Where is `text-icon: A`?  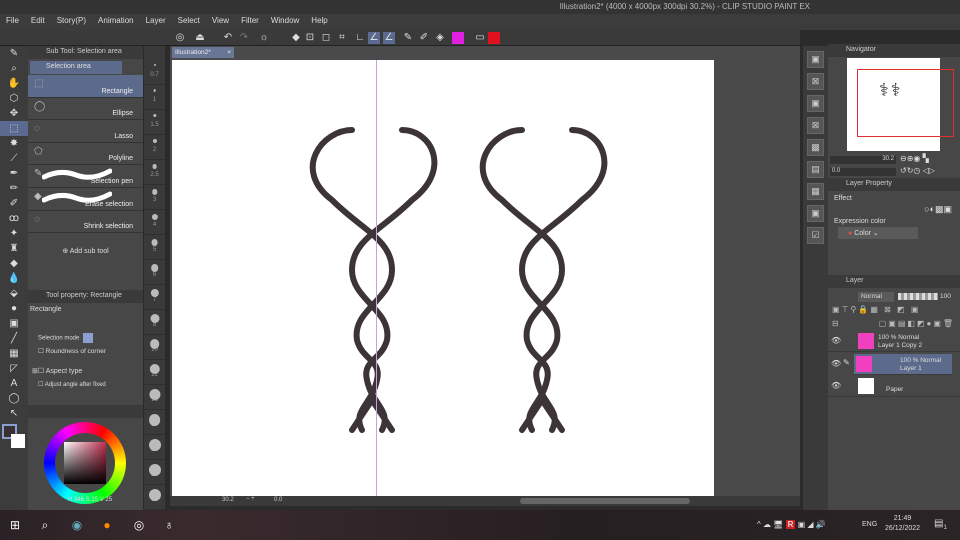
text-icon: A is located at coordinates (14, 383).